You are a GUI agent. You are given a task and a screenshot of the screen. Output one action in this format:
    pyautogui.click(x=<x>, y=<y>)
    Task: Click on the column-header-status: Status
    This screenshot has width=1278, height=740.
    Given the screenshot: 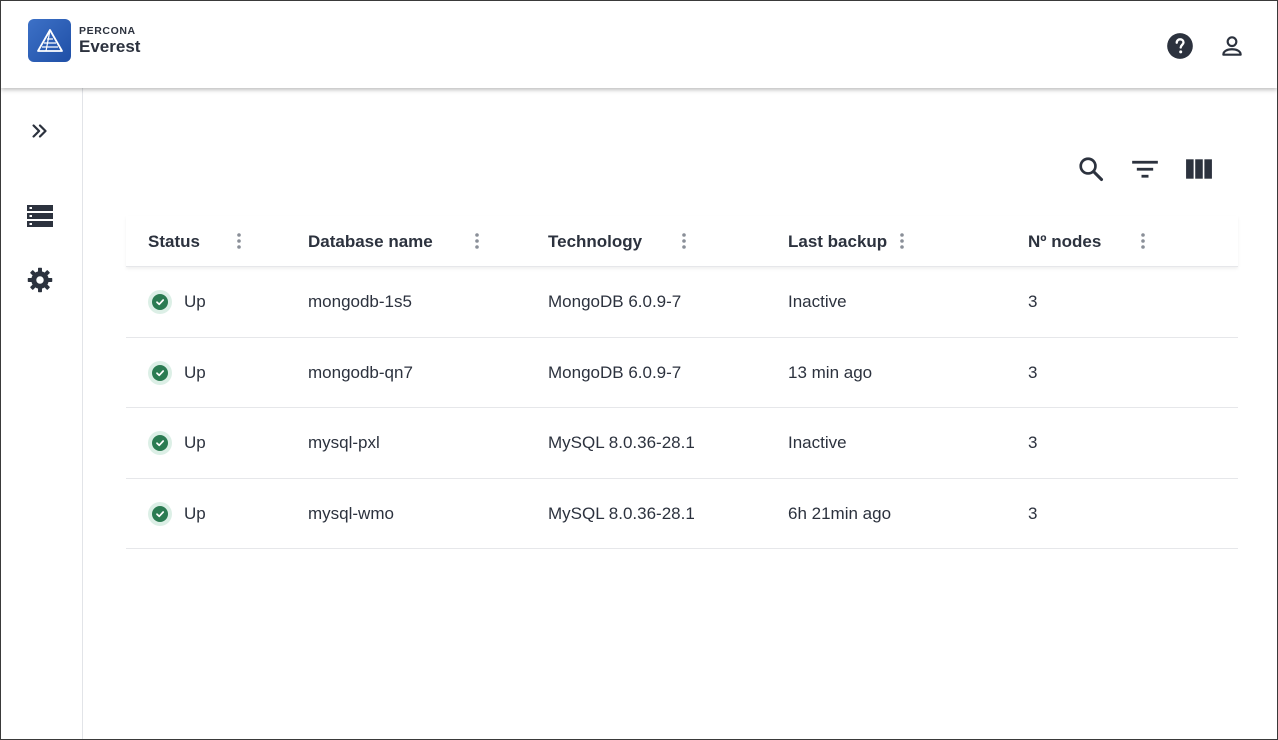 What is the action you would take?
    pyautogui.click(x=174, y=241)
    